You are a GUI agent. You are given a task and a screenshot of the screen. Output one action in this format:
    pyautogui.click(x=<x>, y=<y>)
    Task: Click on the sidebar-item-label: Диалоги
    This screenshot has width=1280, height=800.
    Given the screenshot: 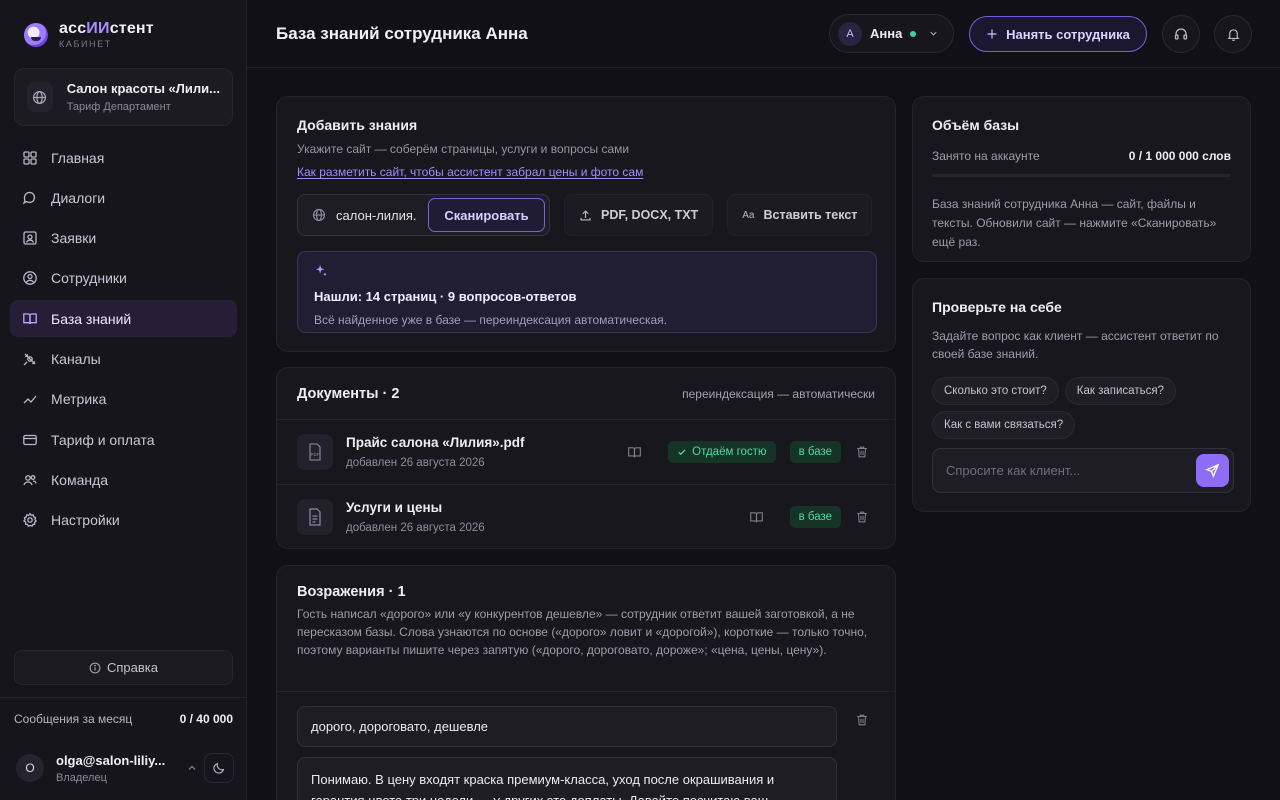 What is the action you would take?
    pyautogui.click(x=78, y=197)
    